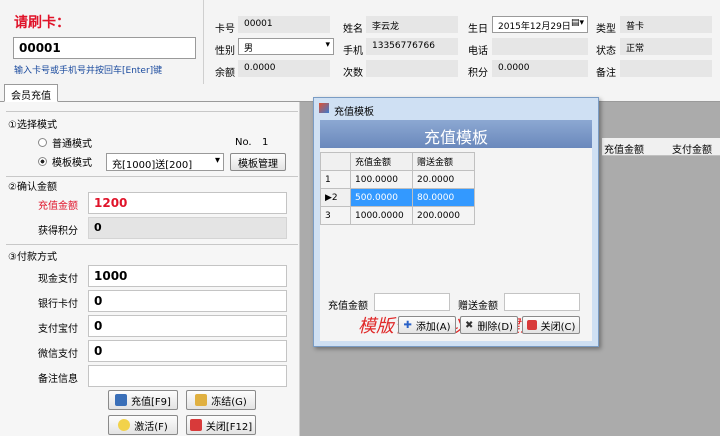 This screenshot has height=436, width=720. What do you see at coordinates (58, 206) in the screenshot?
I see `charge-amount-label: 充值金额` at bounding box center [58, 206].